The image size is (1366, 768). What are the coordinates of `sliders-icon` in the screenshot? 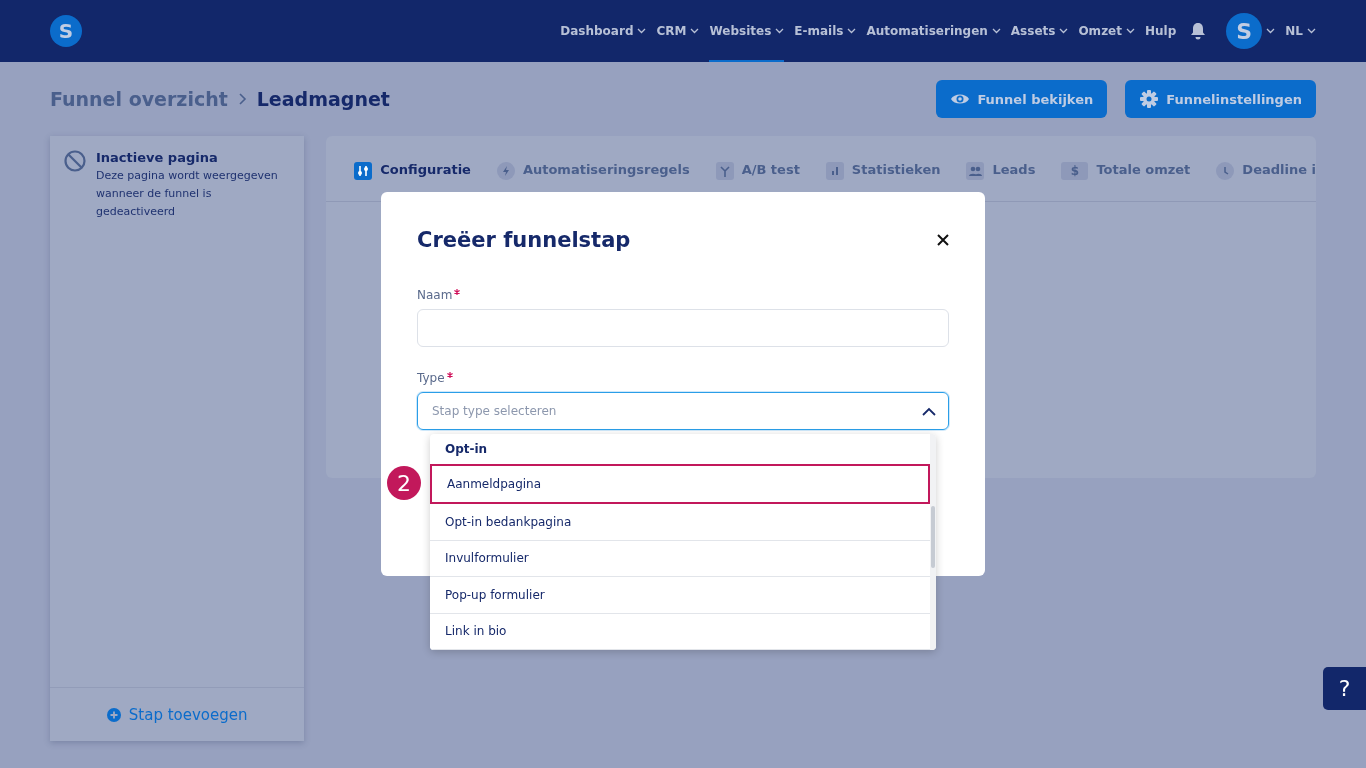 It's located at (363, 171).